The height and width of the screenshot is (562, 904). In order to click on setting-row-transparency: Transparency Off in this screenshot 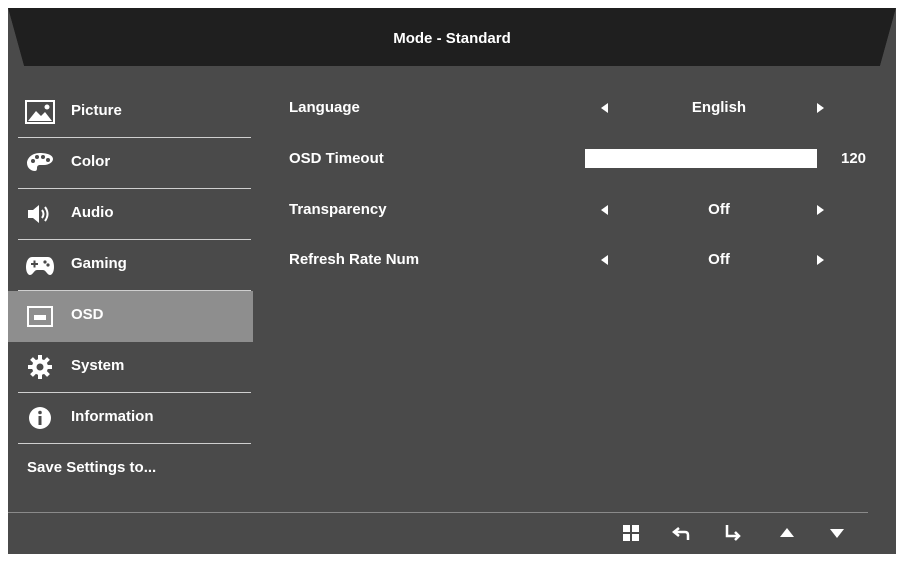, I will do `click(589, 210)`.